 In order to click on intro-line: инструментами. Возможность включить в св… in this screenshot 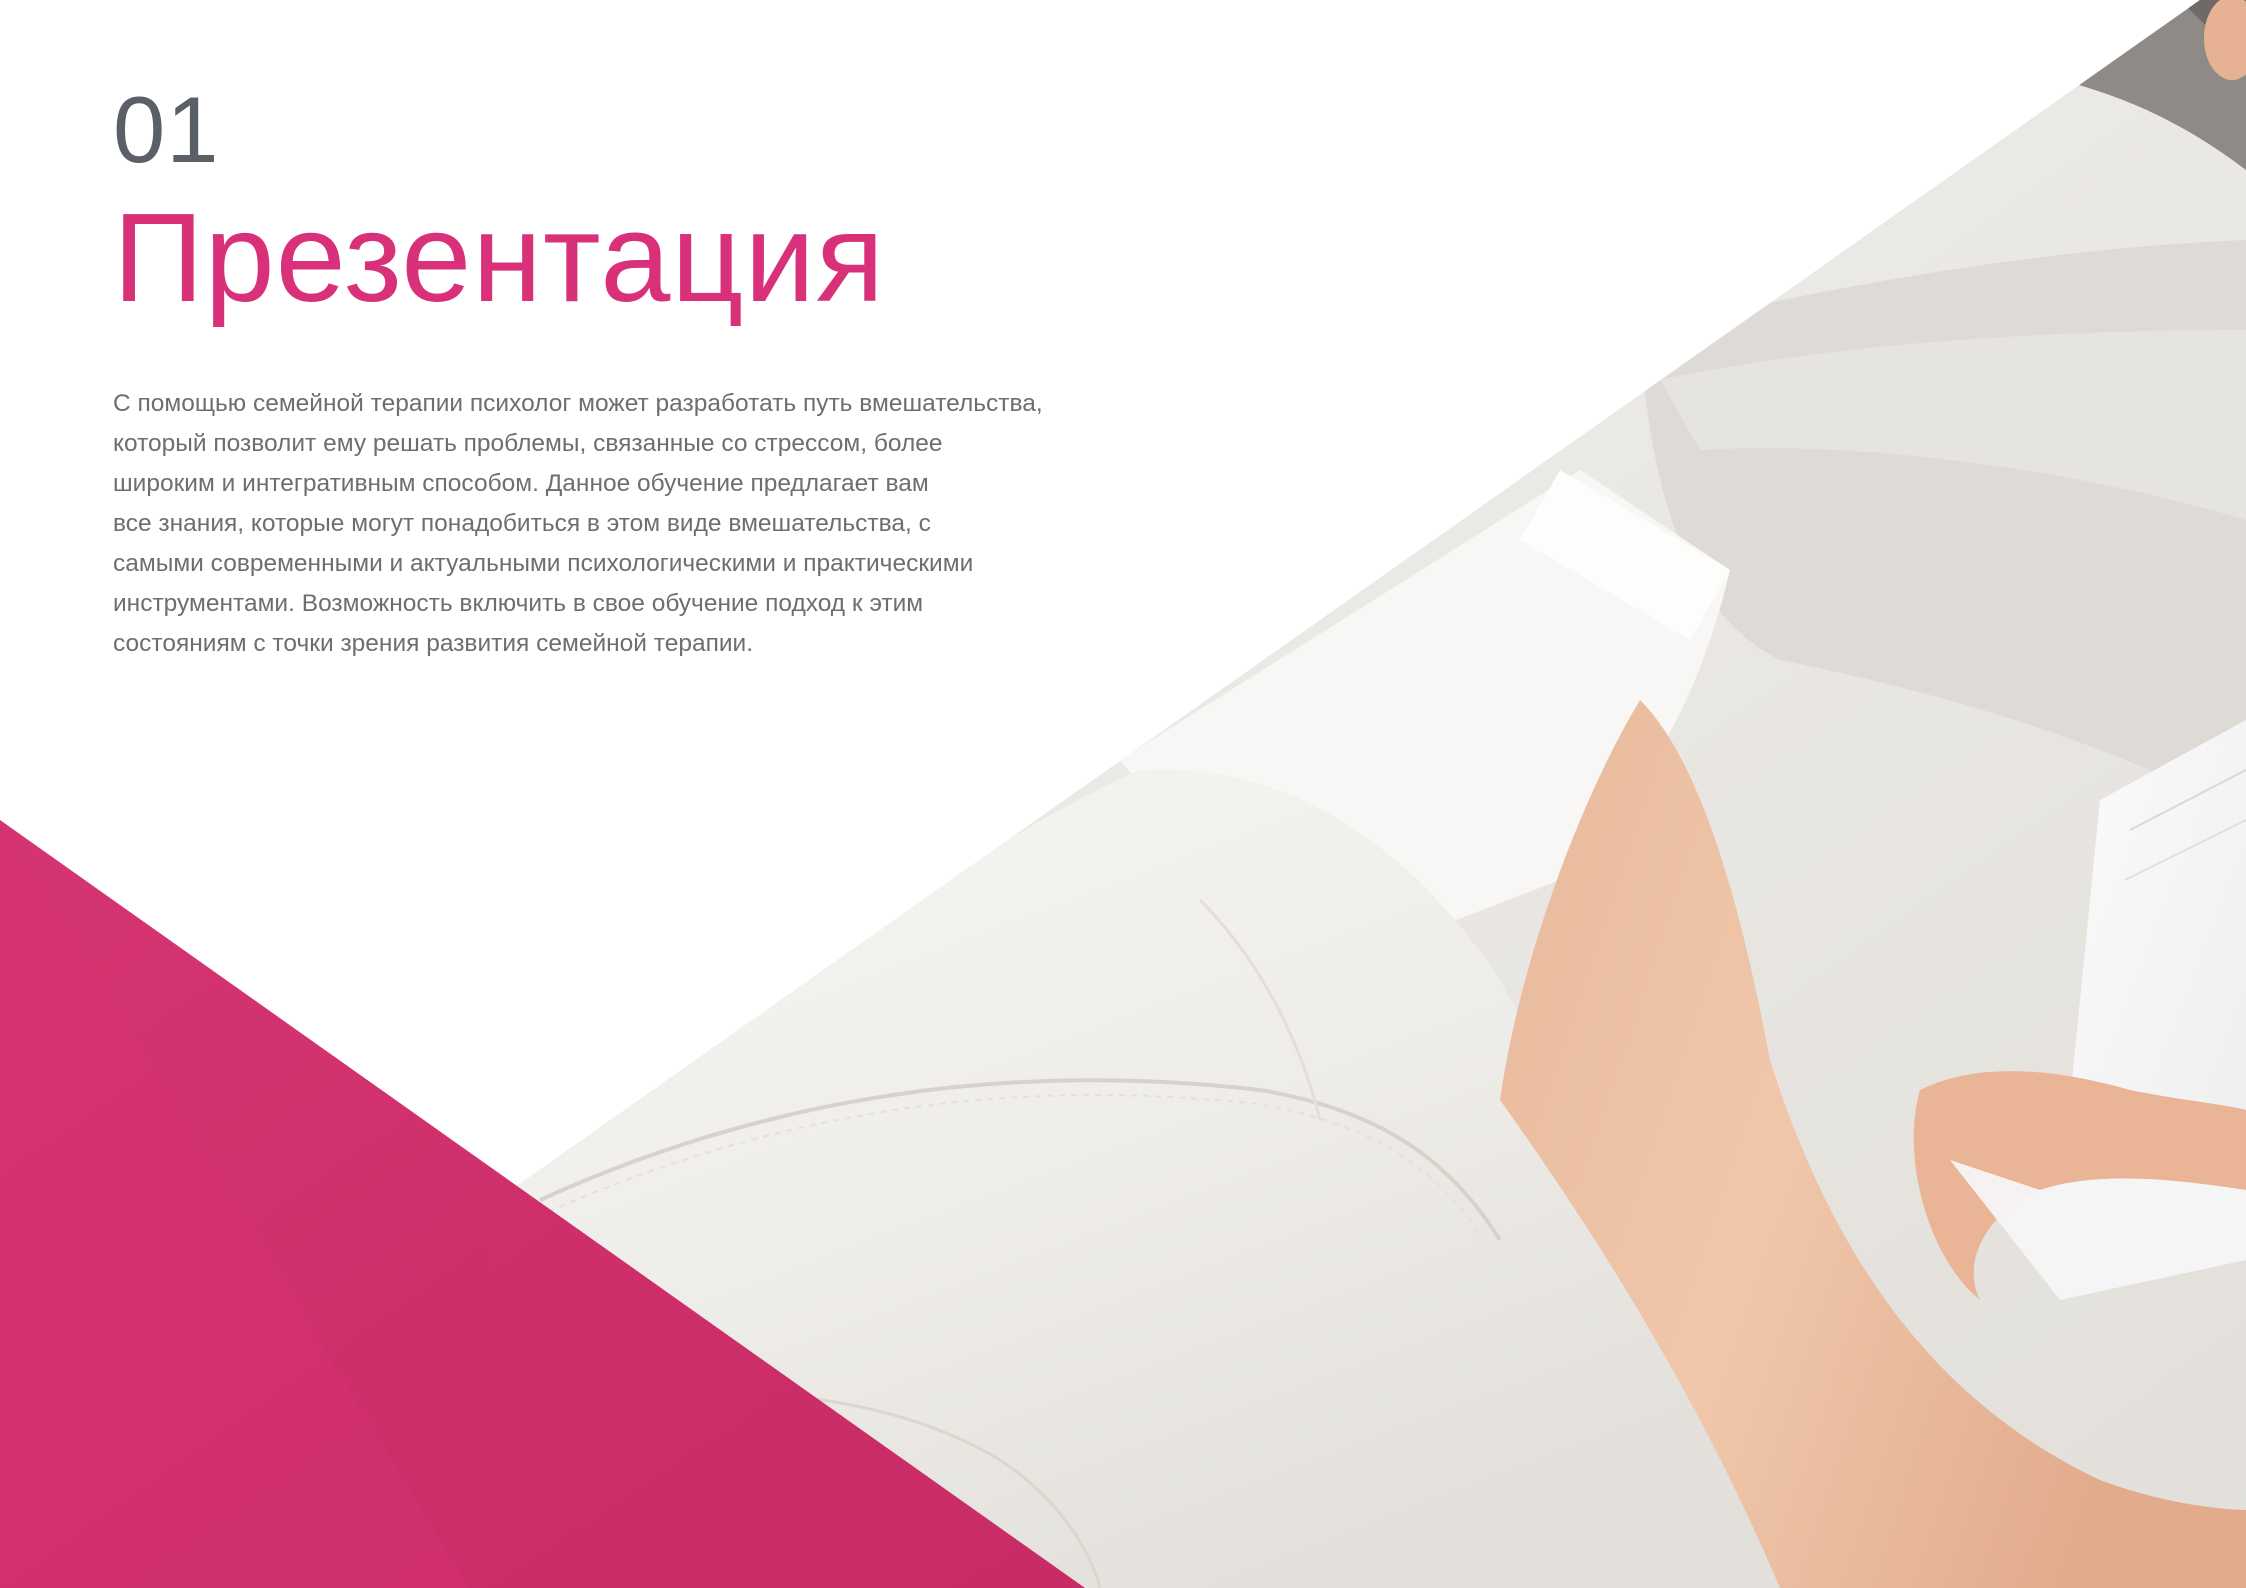, I will do `click(518, 603)`.